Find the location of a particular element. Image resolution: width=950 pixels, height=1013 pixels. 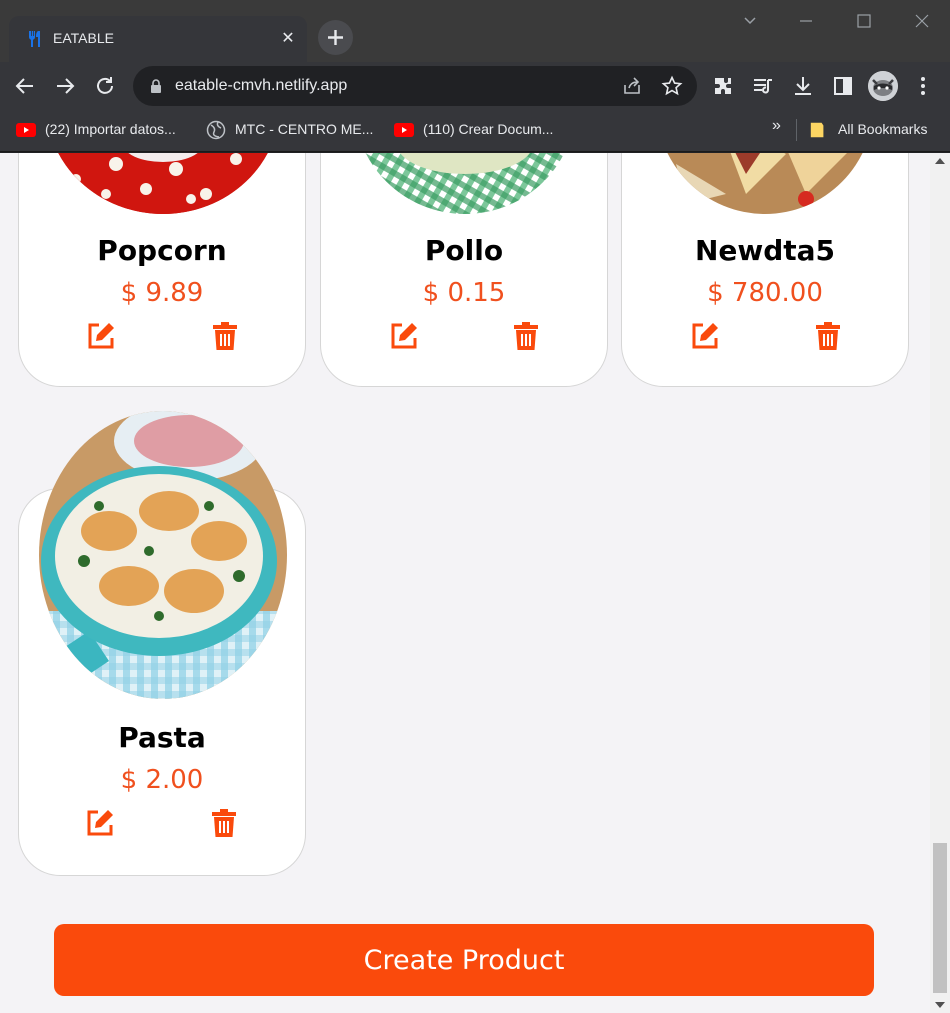

all-bookmarks: All Bookmarks is located at coordinates (876, 131).